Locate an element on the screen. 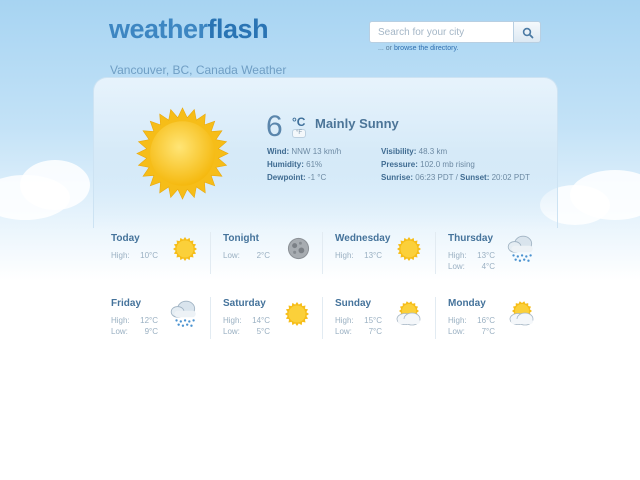  site-logo: weatherflash is located at coordinates (189, 29).